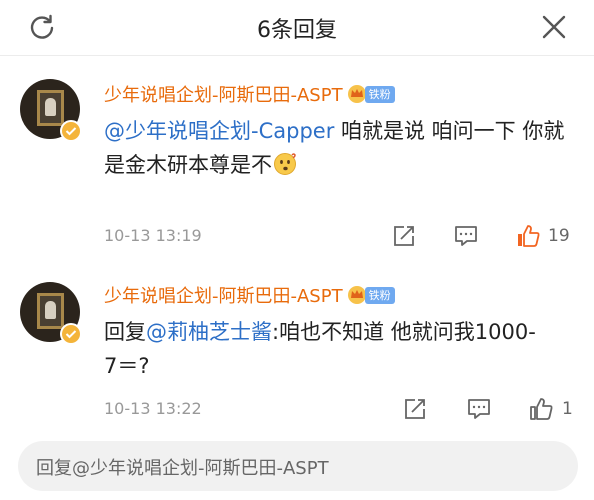 The width and height of the screenshot is (594, 500). What do you see at coordinates (153, 408) in the screenshot?
I see `timestamp: 10-13 13:22` at bounding box center [153, 408].